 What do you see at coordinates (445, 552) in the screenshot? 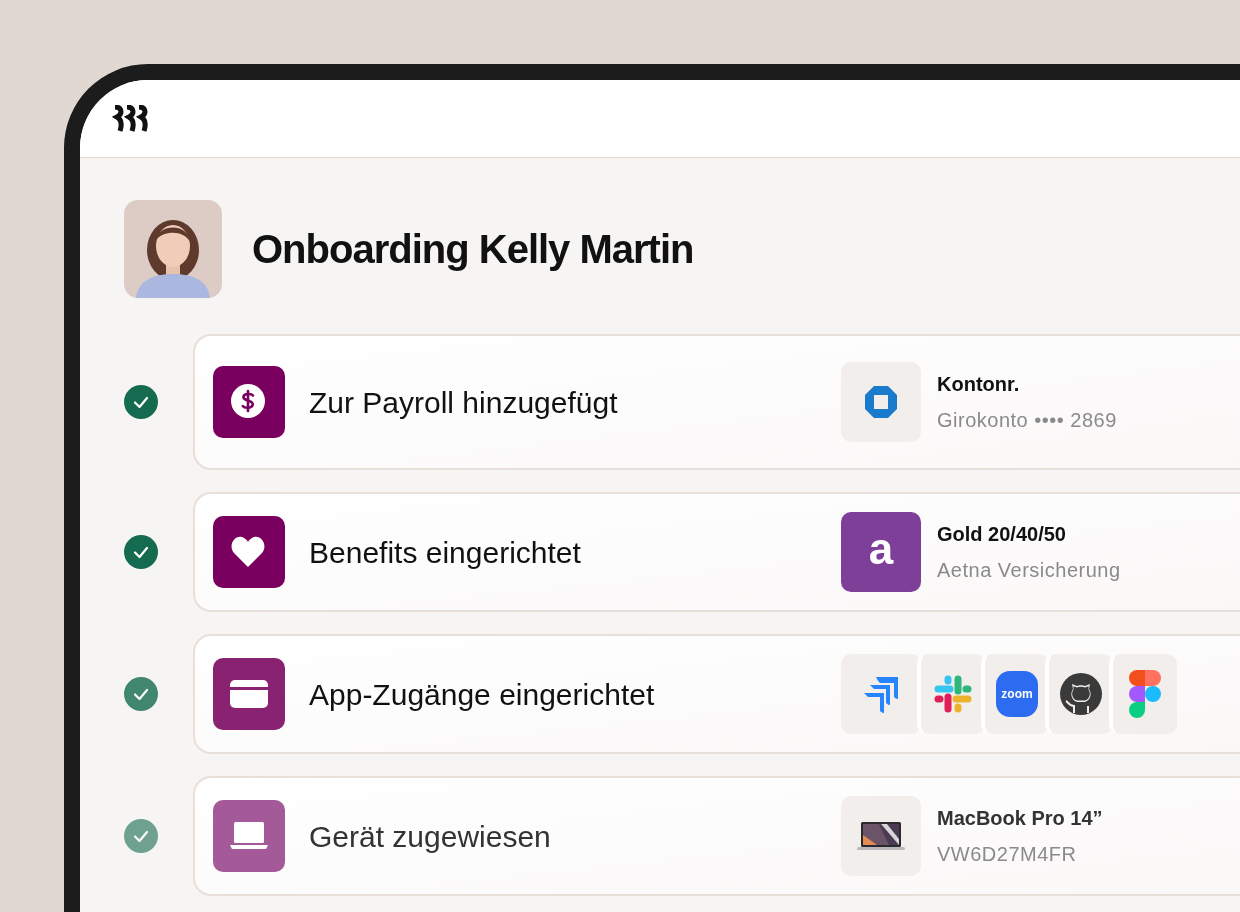
I see `task-label: Benefits eingerichtet` at bounding box center [445, 552].